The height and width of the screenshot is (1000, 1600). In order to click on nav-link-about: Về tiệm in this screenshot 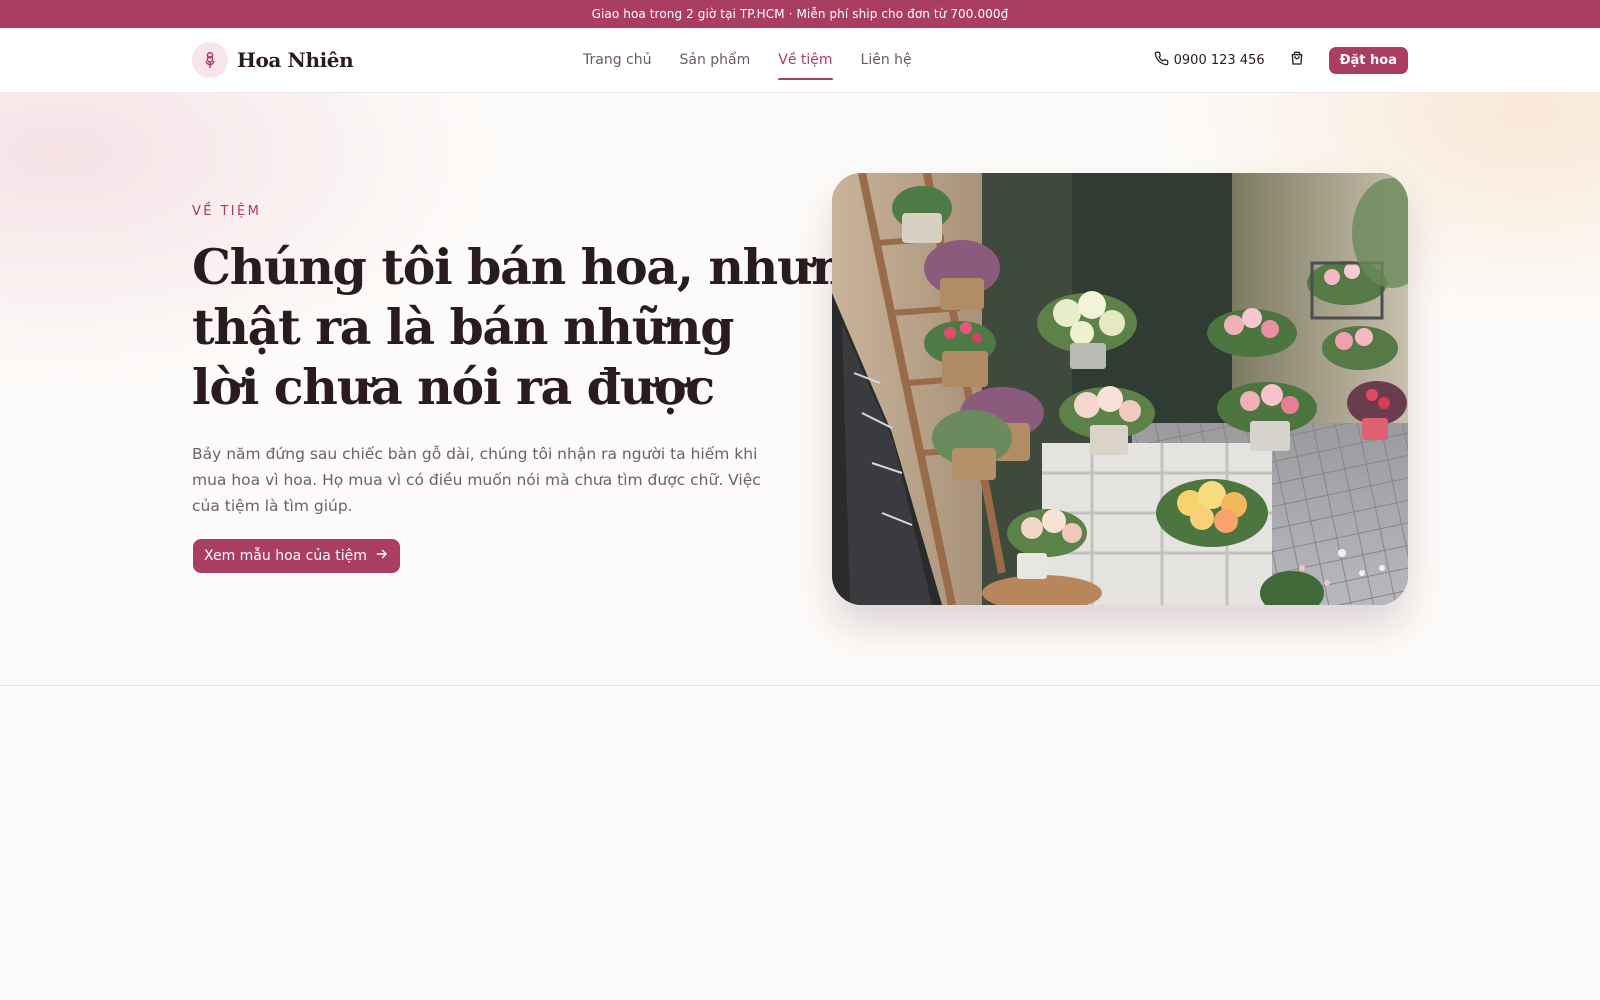, I will do `click(805, 63)`.